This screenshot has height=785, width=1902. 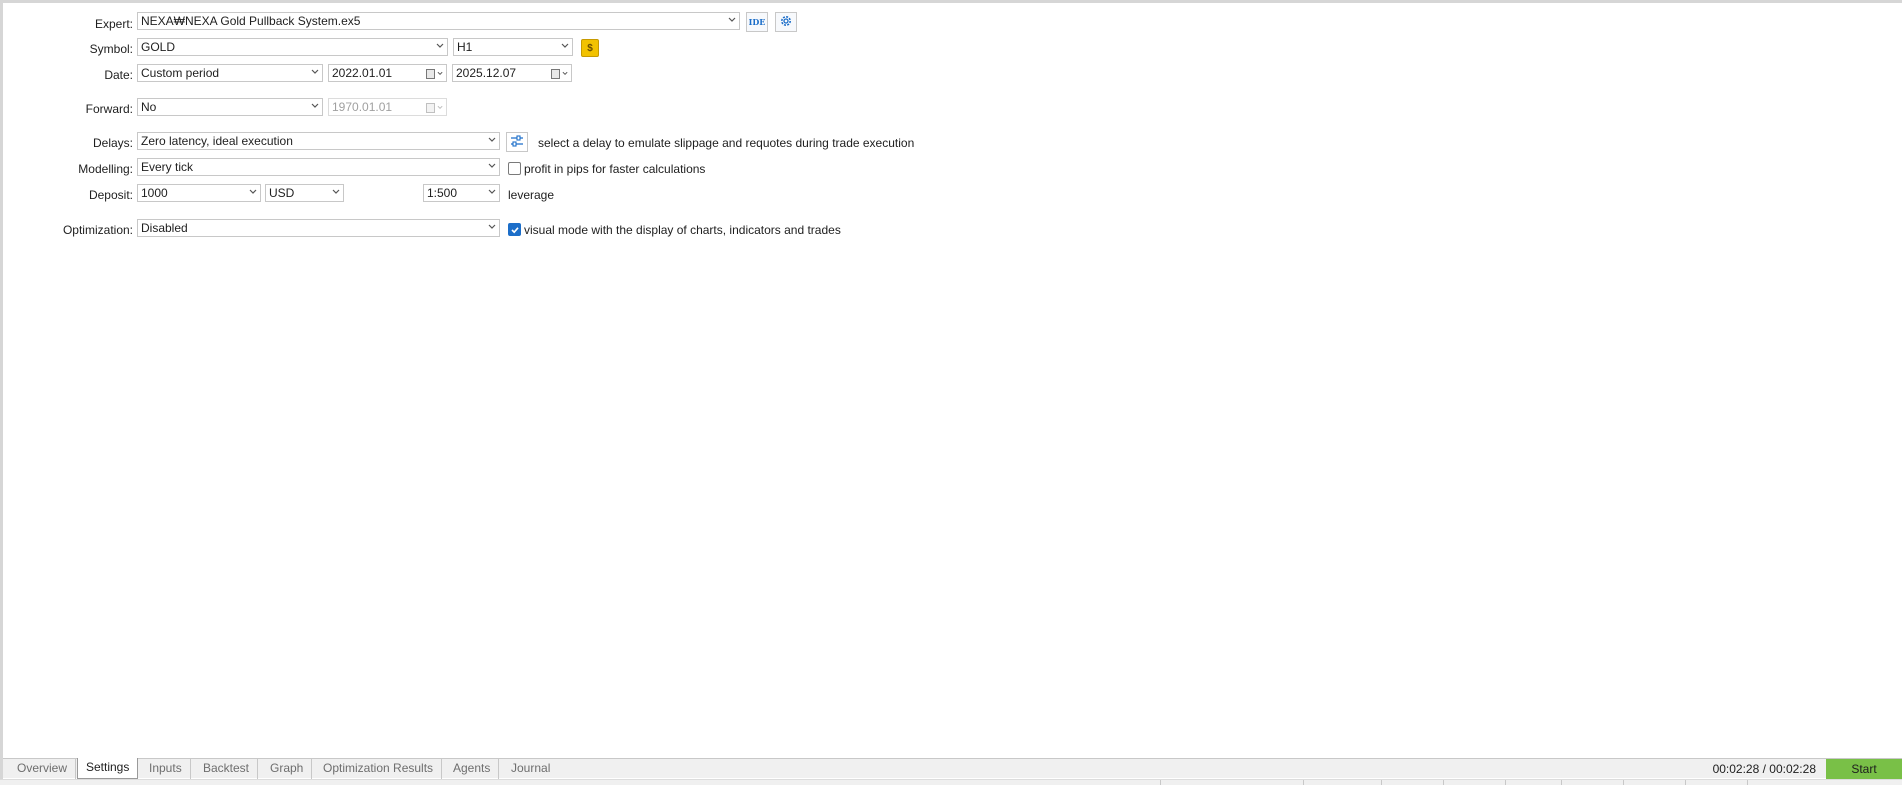 What do you see at coordinates (318, 228) in the screenshot?
I see `optimization-select: Disabled` at bounding box center [318, 228].